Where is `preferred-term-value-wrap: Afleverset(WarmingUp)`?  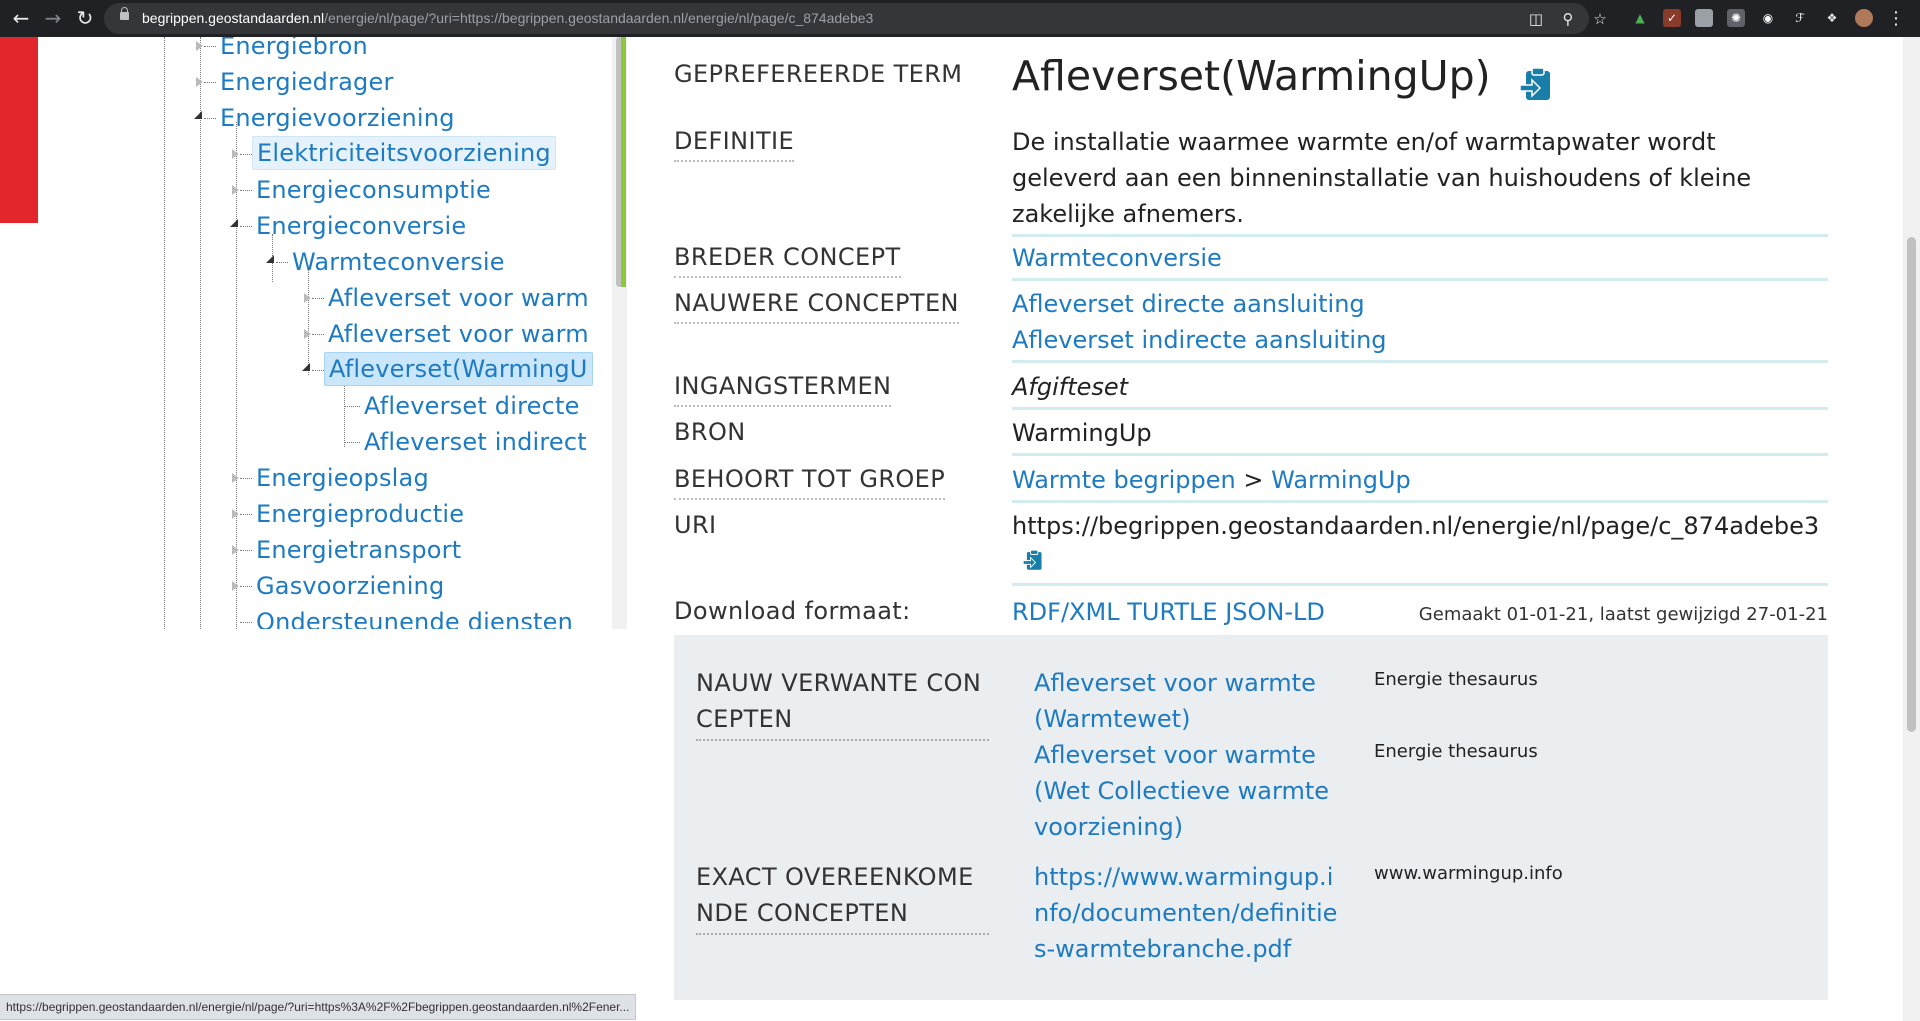
preferred-term-value-wrap: Afleverset(WarmingUp) is located at coordinates (1283, 78).